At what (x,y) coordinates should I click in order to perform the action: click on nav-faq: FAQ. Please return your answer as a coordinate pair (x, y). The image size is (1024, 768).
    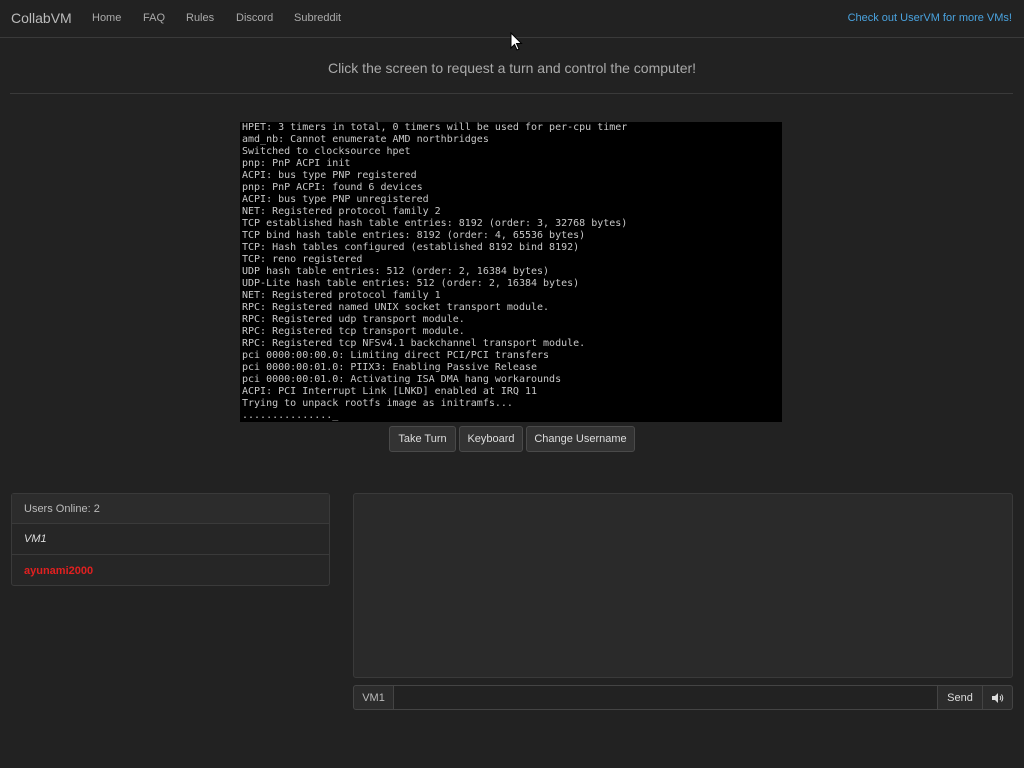
    Looking at the image, I should click on (154, 18).